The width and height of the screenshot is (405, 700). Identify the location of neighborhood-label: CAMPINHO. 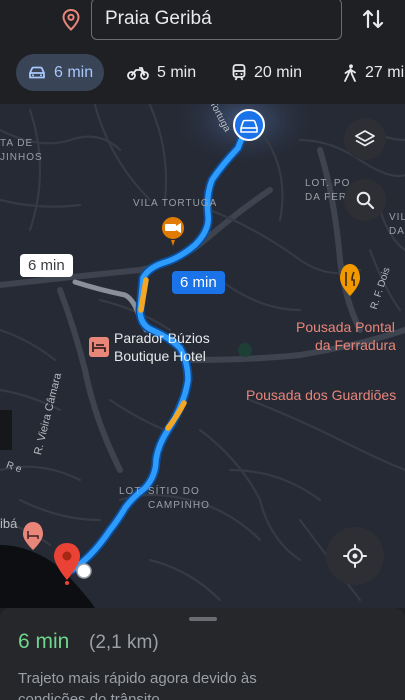
(179, 505).